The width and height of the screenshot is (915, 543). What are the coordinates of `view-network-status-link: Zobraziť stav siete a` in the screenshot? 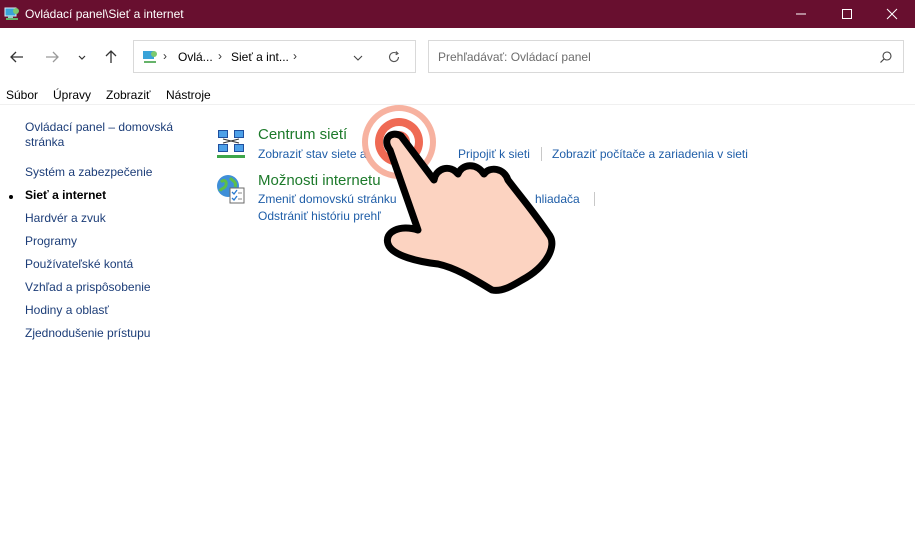 It's located at (312, 154).